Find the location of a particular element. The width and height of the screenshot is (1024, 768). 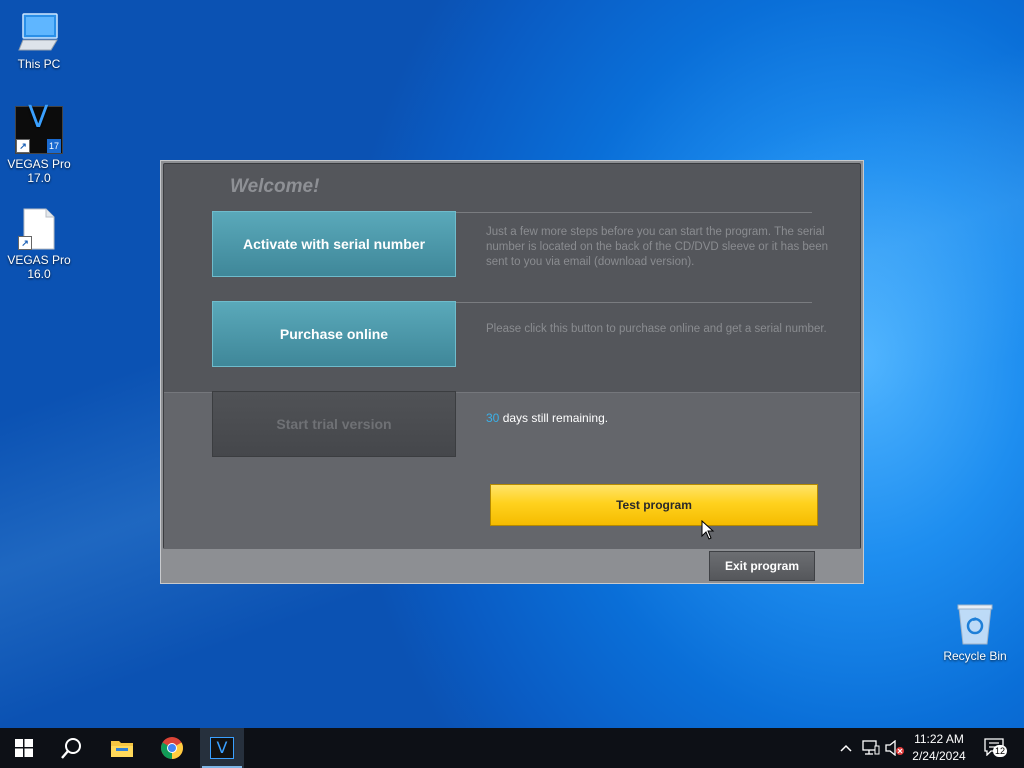

mouse-cursor-icon is located at coordinates (708, 532).